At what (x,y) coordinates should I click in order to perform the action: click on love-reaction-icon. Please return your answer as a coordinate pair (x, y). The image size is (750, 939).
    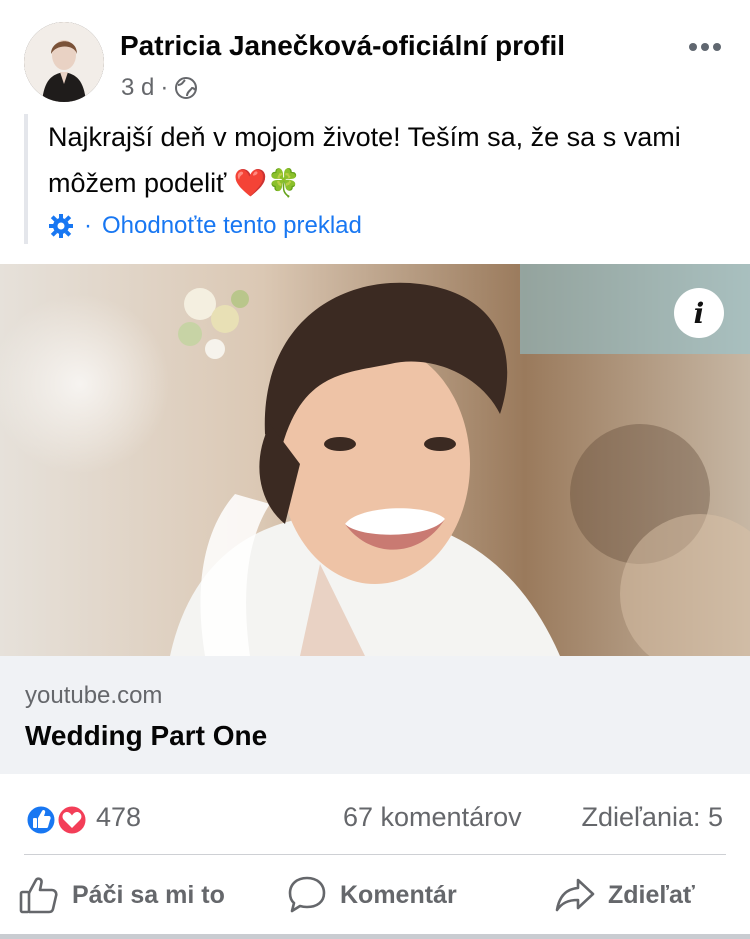
    Looking at the image, I should click on (72, 820).